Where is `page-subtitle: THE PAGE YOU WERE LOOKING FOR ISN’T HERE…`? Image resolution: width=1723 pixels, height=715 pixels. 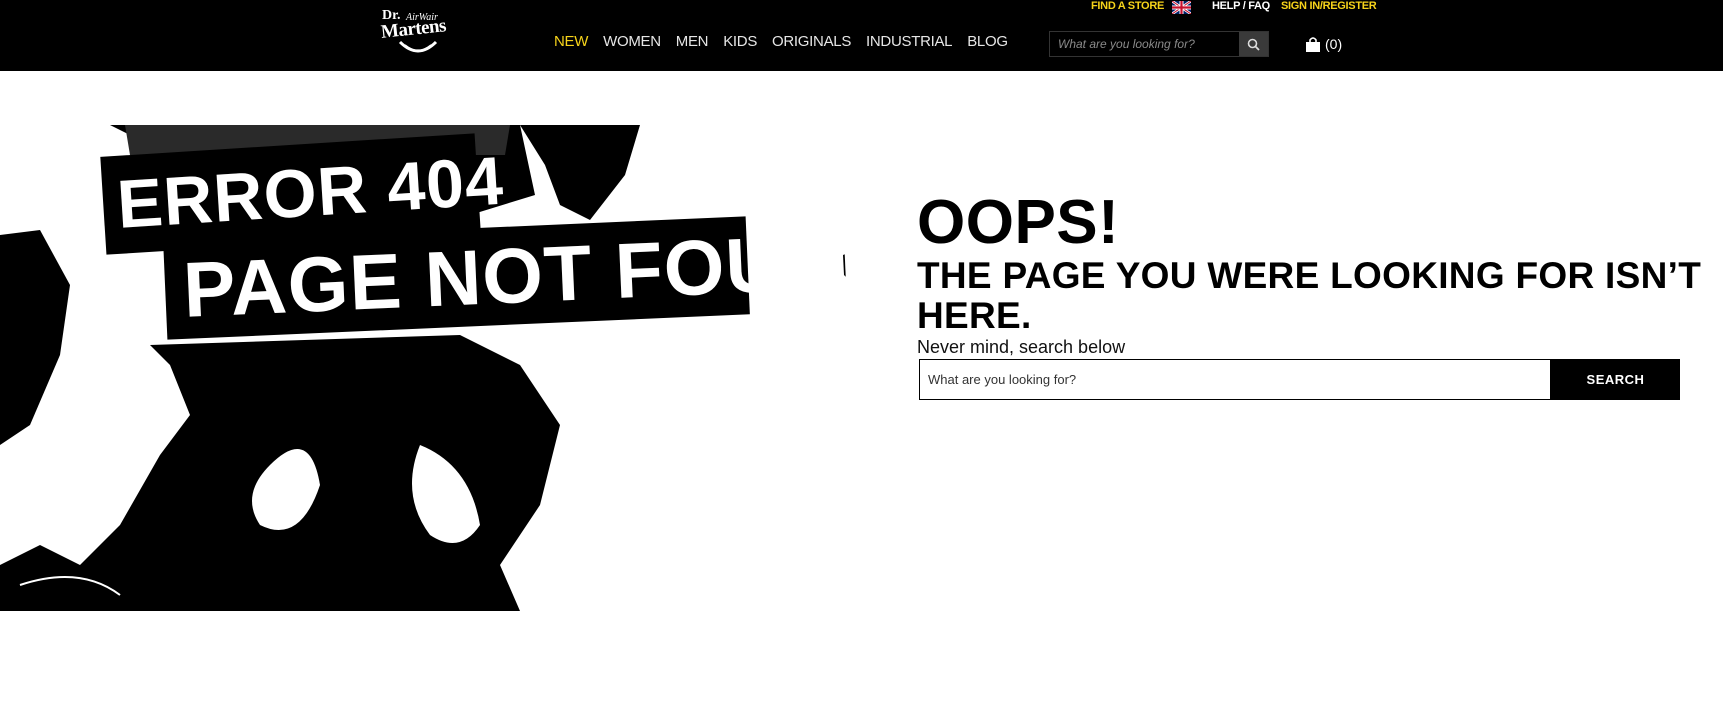
page-subtitle: THE PAGE YOU WERE LOOKING FOR ISN’T HERE… is located at coordinates (1309, 295).